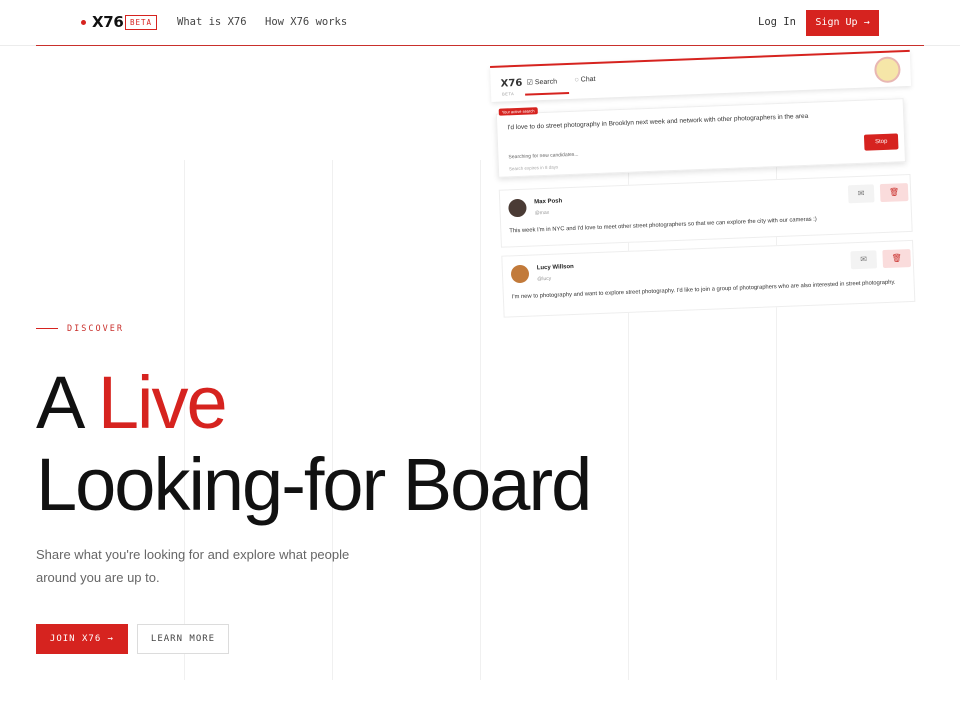 Image resolution: width=960 pixels, height=720 pixels. Describe the element at coordinates (576, 80) in the screenshot. I see `chat-tab-icon: ◌` at that location.